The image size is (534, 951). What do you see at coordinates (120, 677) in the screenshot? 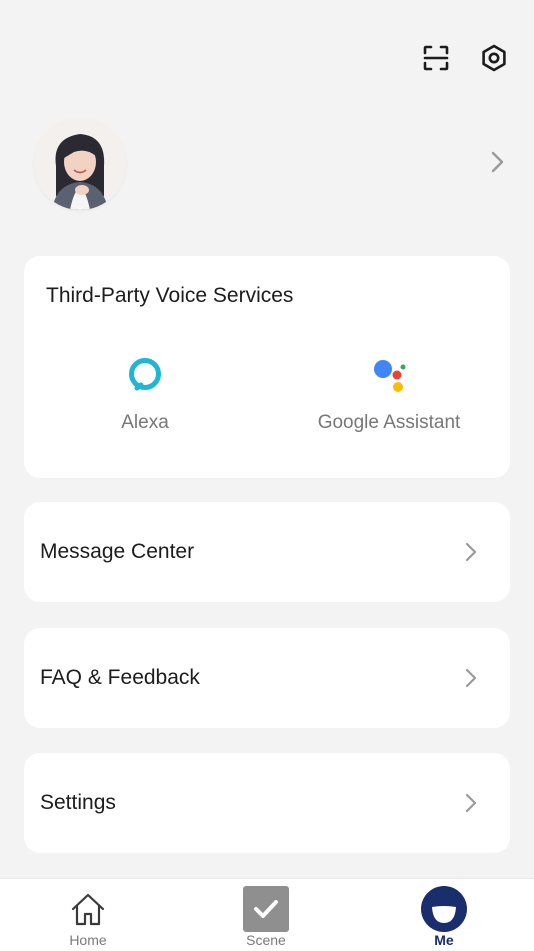
I see `faq-feedback-label: FAQ & Feedback` at bounding box center [120, 677].